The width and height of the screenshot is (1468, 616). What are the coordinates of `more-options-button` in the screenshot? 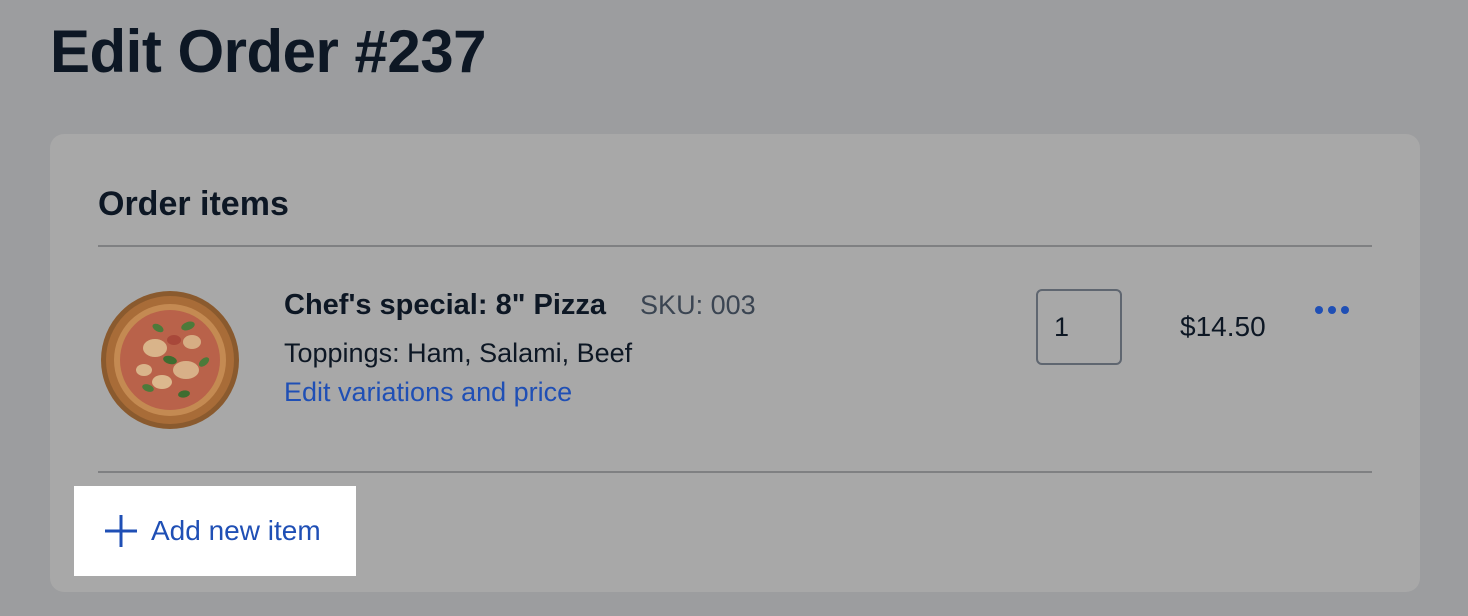 It's located at (1332, 310).